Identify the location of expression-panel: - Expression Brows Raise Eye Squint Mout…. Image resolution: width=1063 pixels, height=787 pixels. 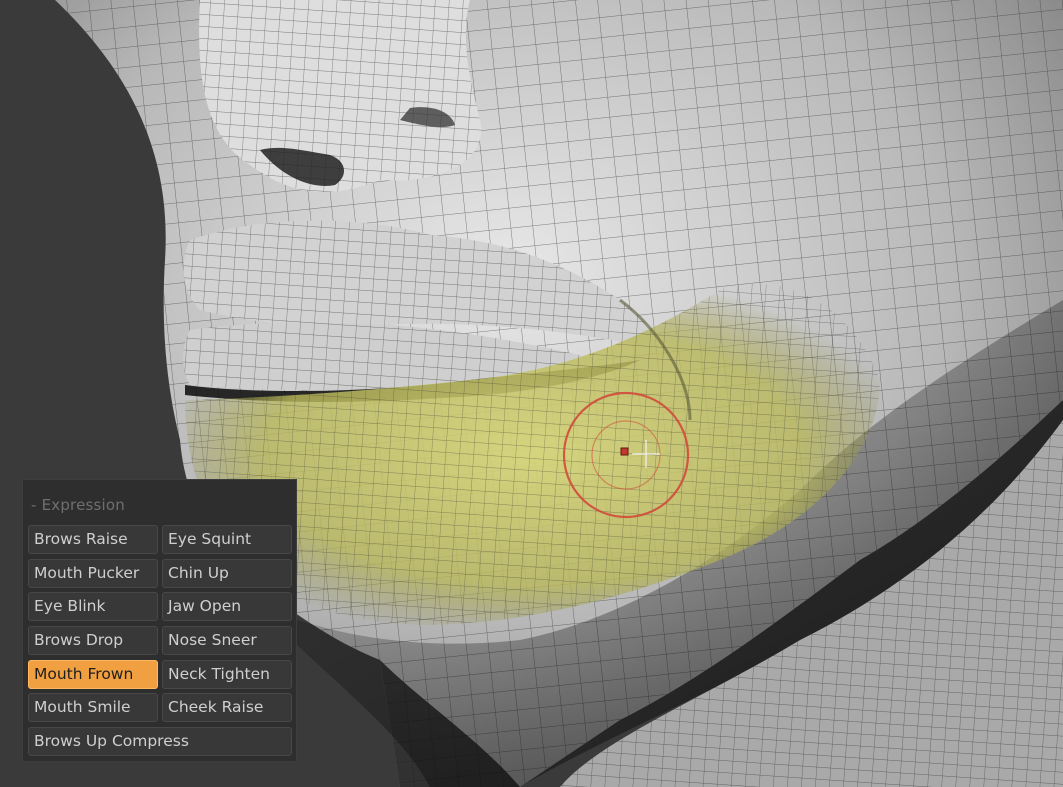
(159, 620).